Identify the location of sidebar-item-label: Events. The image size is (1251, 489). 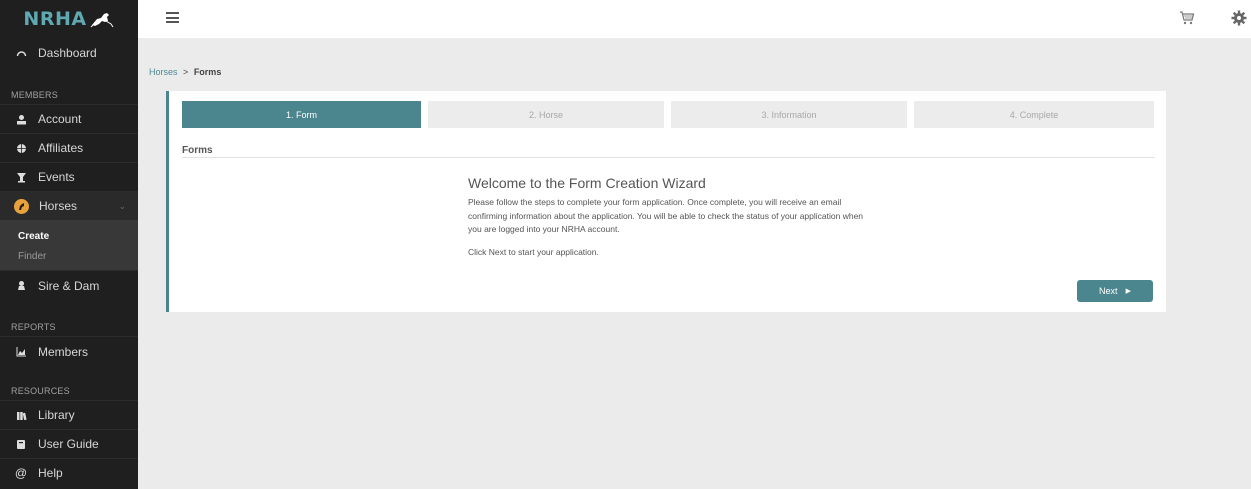
(56, 177).